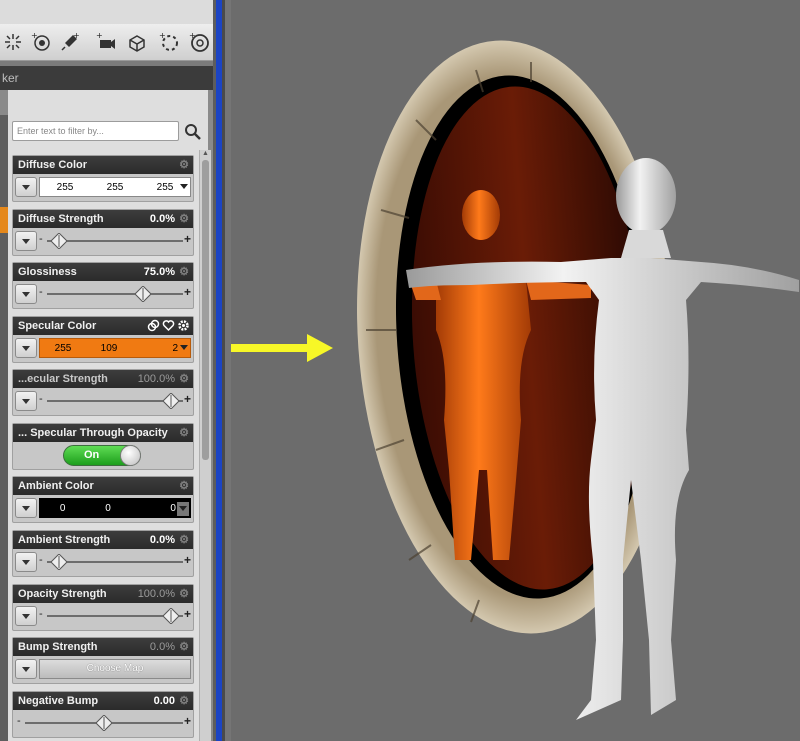  What do you see at coordinates (183, 325) in the screenshot?
I see `gear-icon` at bounding box center [183, 325].